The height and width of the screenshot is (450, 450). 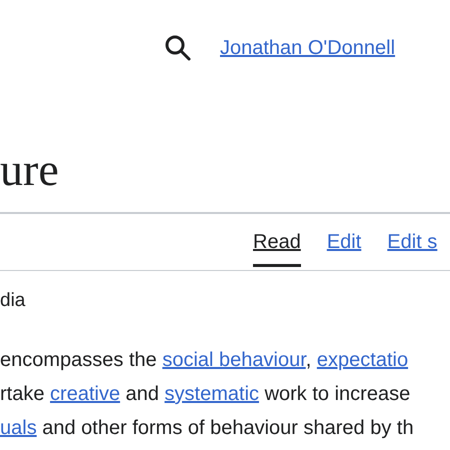 I want to click on body-text: and, so click(x=142, y=394).